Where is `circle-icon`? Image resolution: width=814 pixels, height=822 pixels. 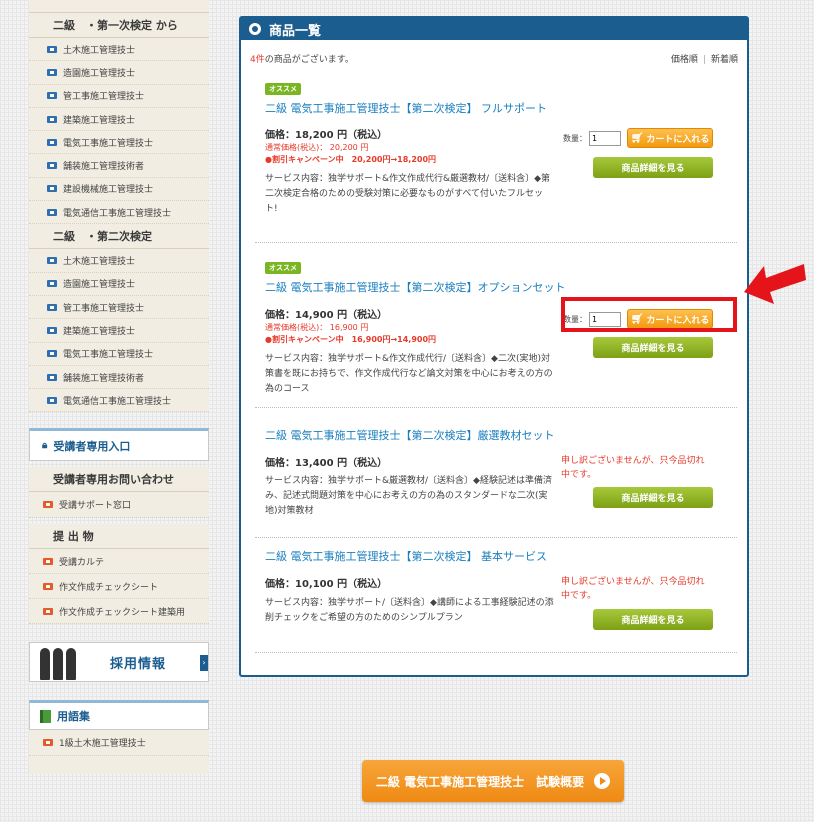 circle-icon is located at coordinates (255, 29).